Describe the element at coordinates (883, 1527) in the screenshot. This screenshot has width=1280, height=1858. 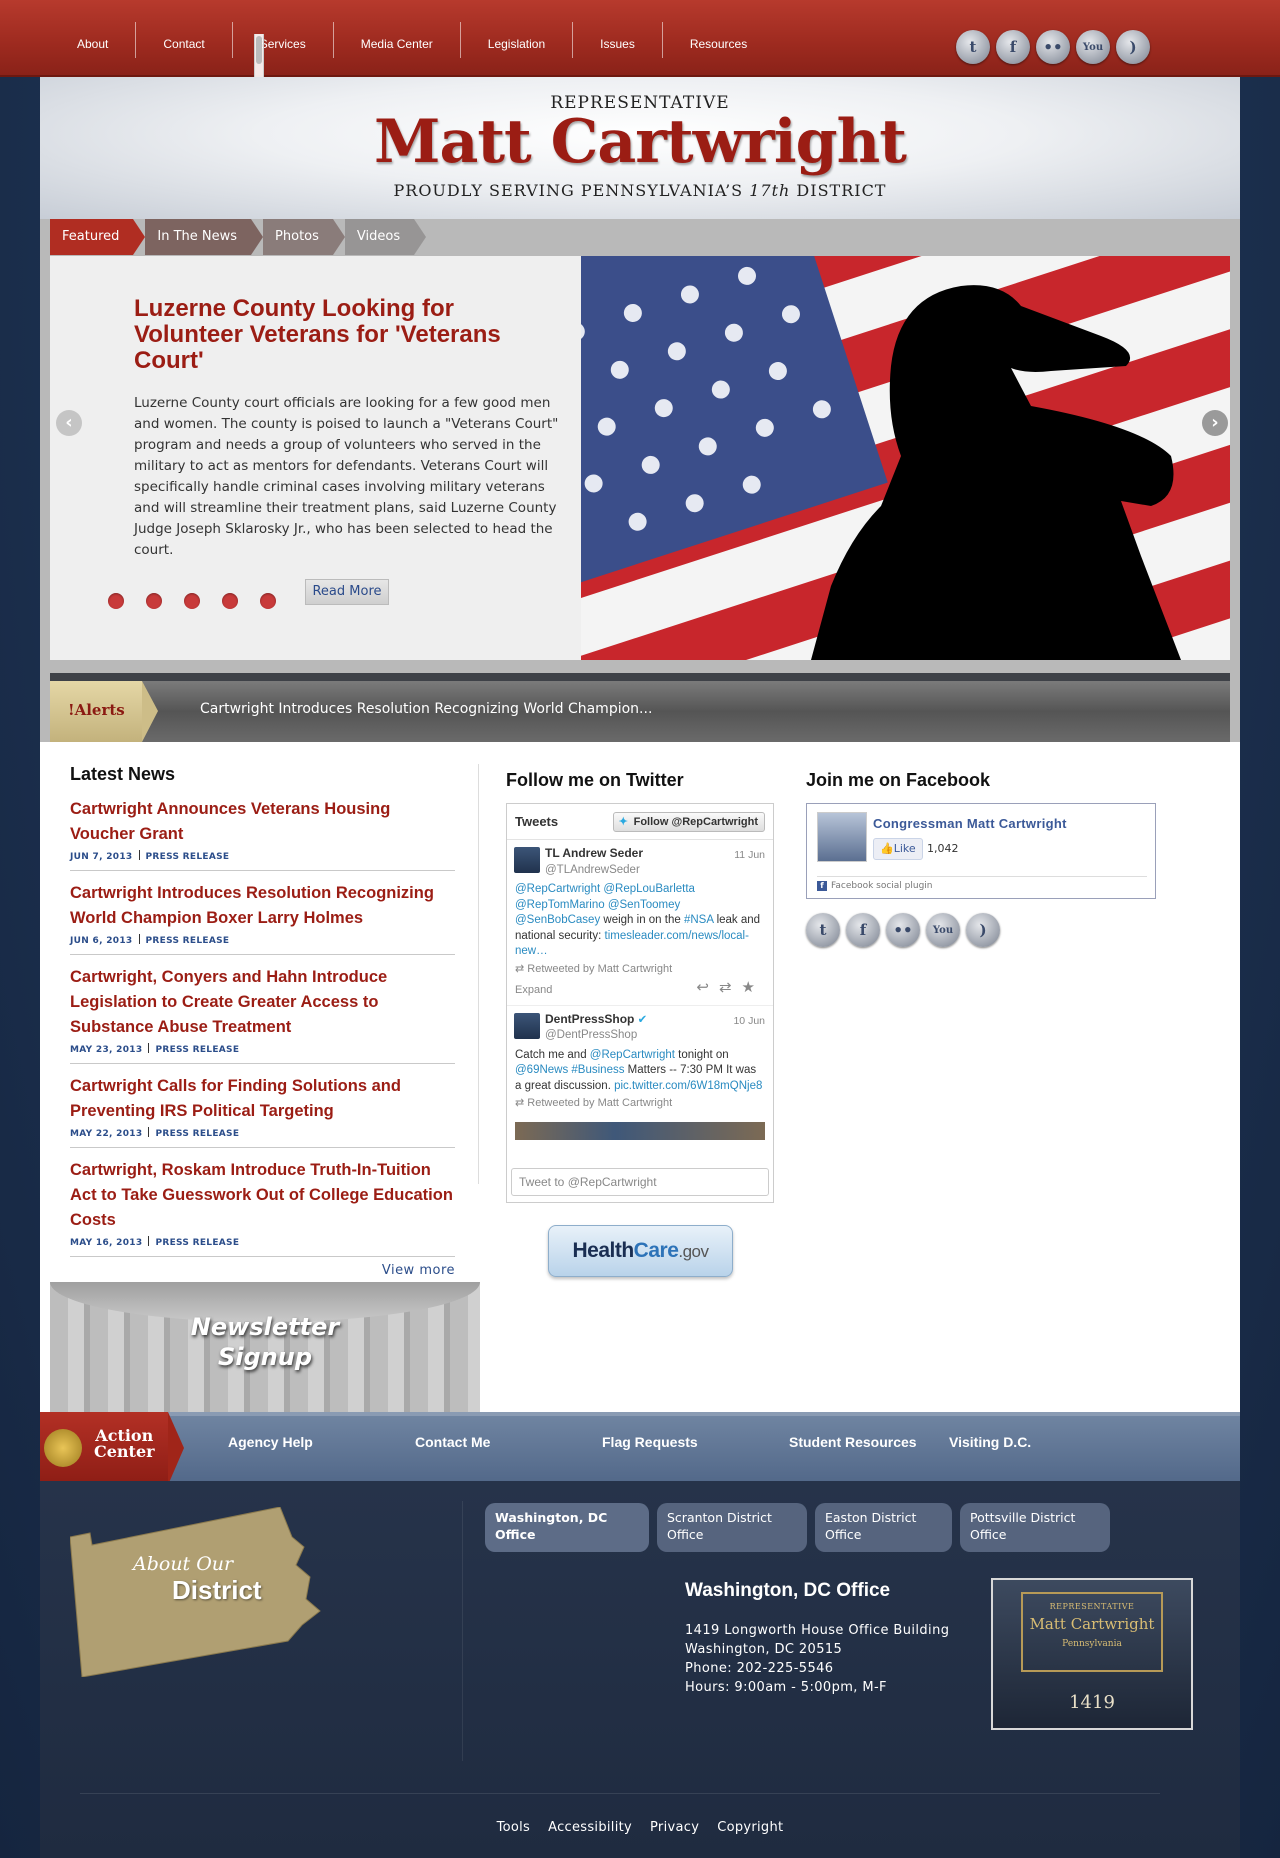
I see `tab-easton-office: Easton District Office` at that location.